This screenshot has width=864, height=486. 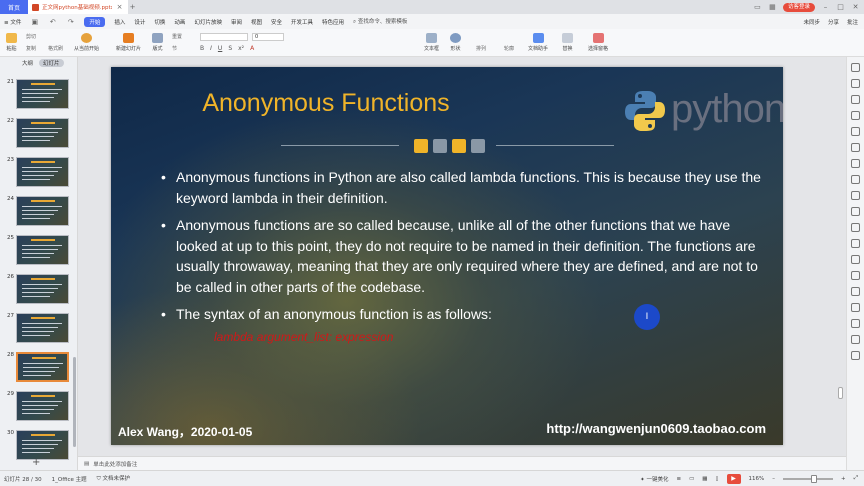 I want to click on document-tab: 正文网python基础视频.pptx ×, so click(x=78, y=7).